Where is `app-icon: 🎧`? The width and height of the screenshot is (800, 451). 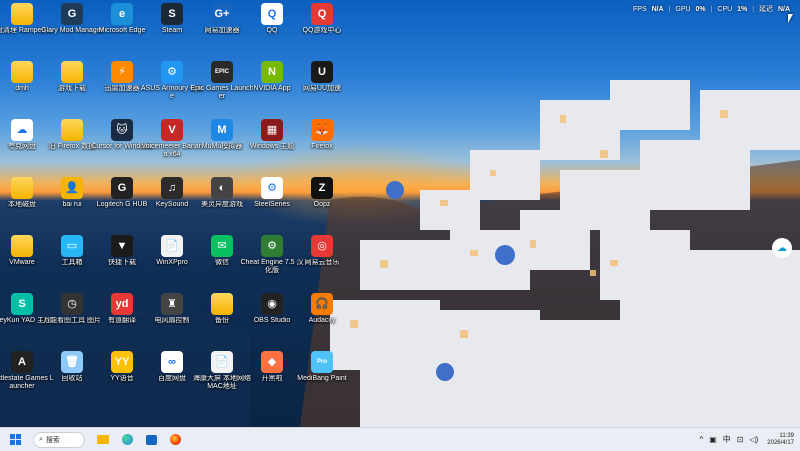 app-icon: 🎧 is located at coordinates (322, 304).